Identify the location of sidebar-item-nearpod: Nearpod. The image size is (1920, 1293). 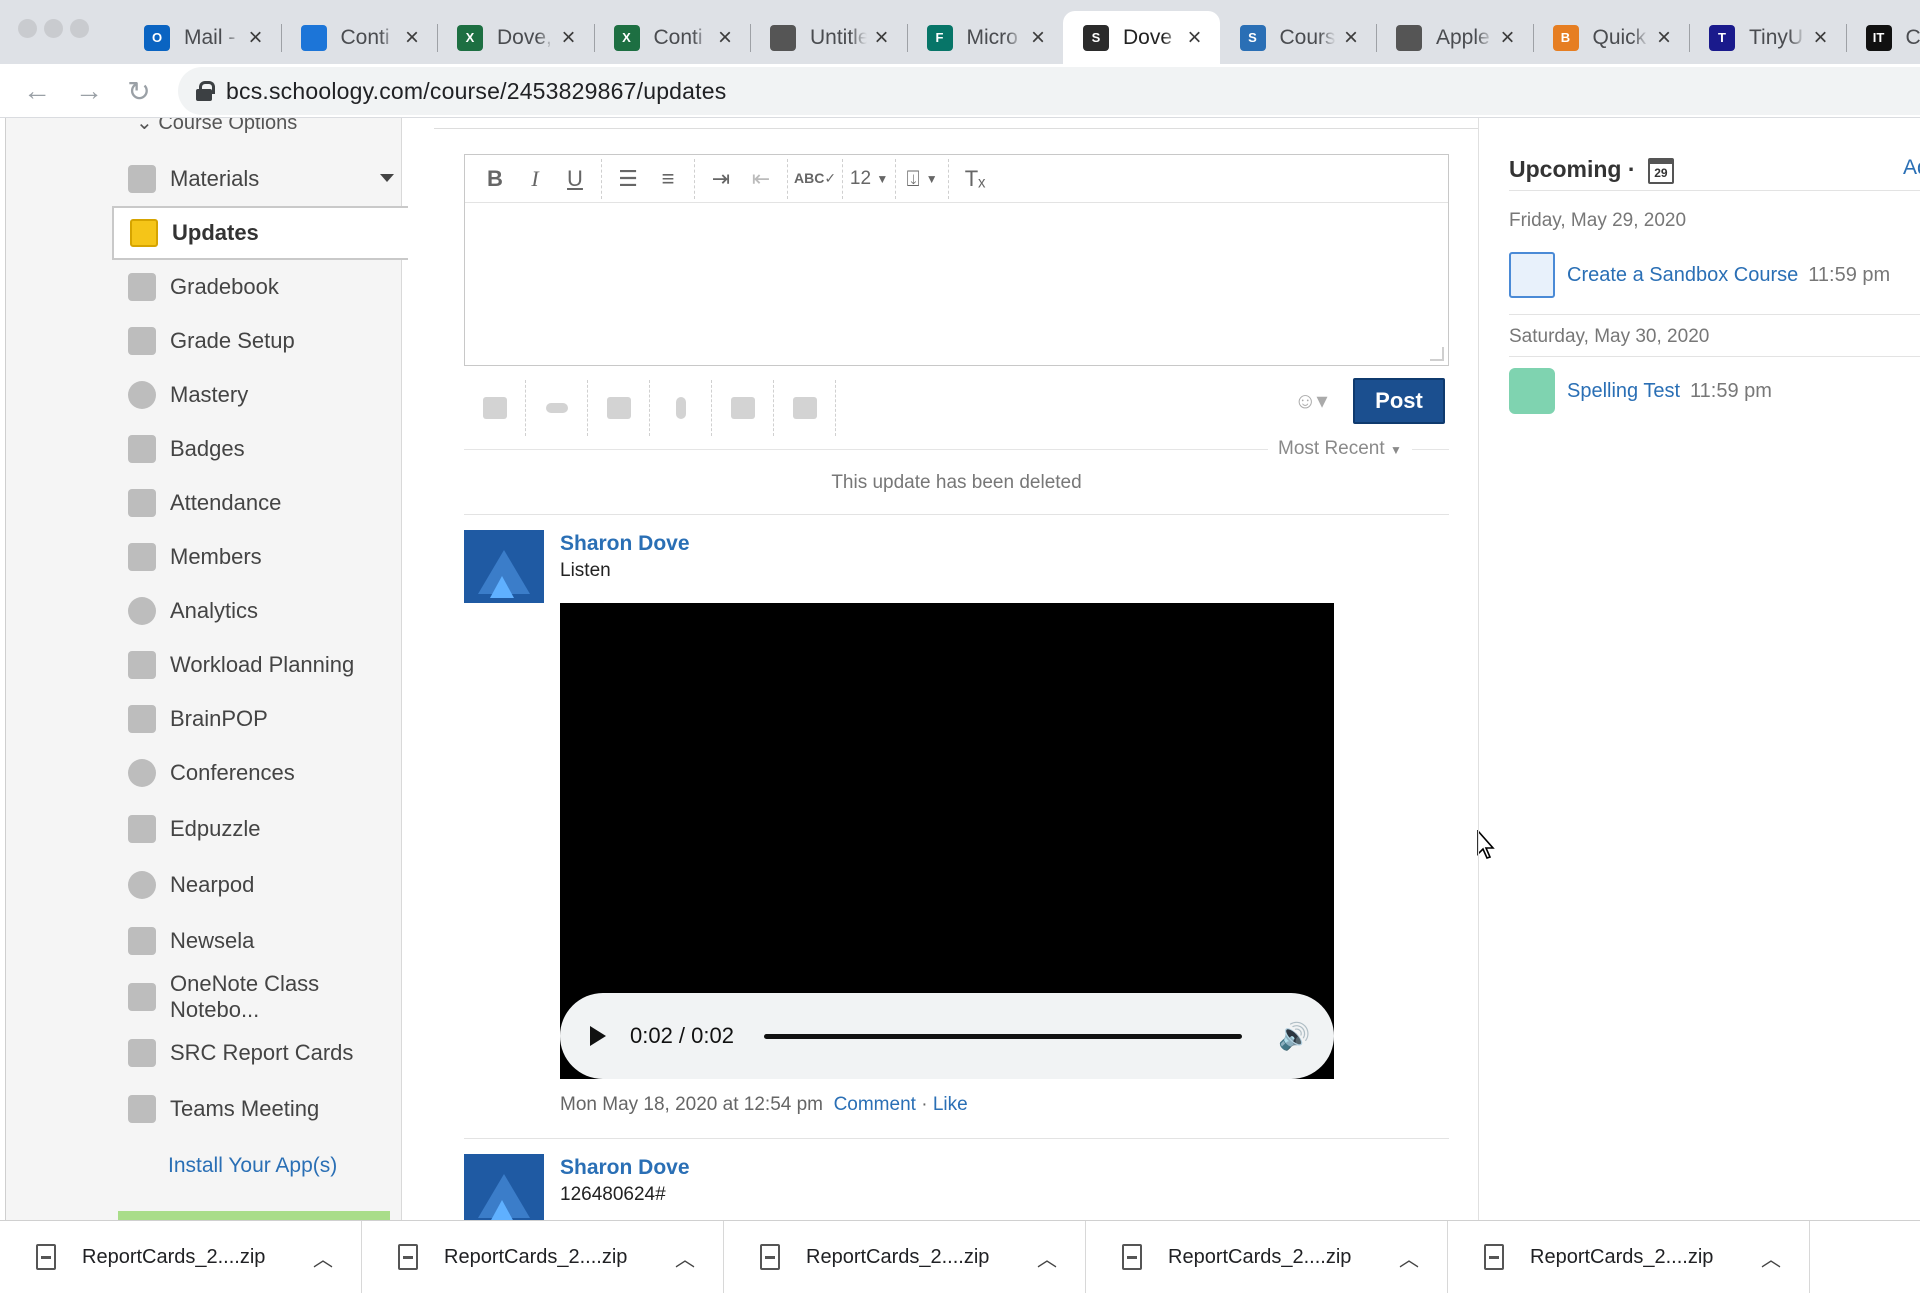
(260, 885).